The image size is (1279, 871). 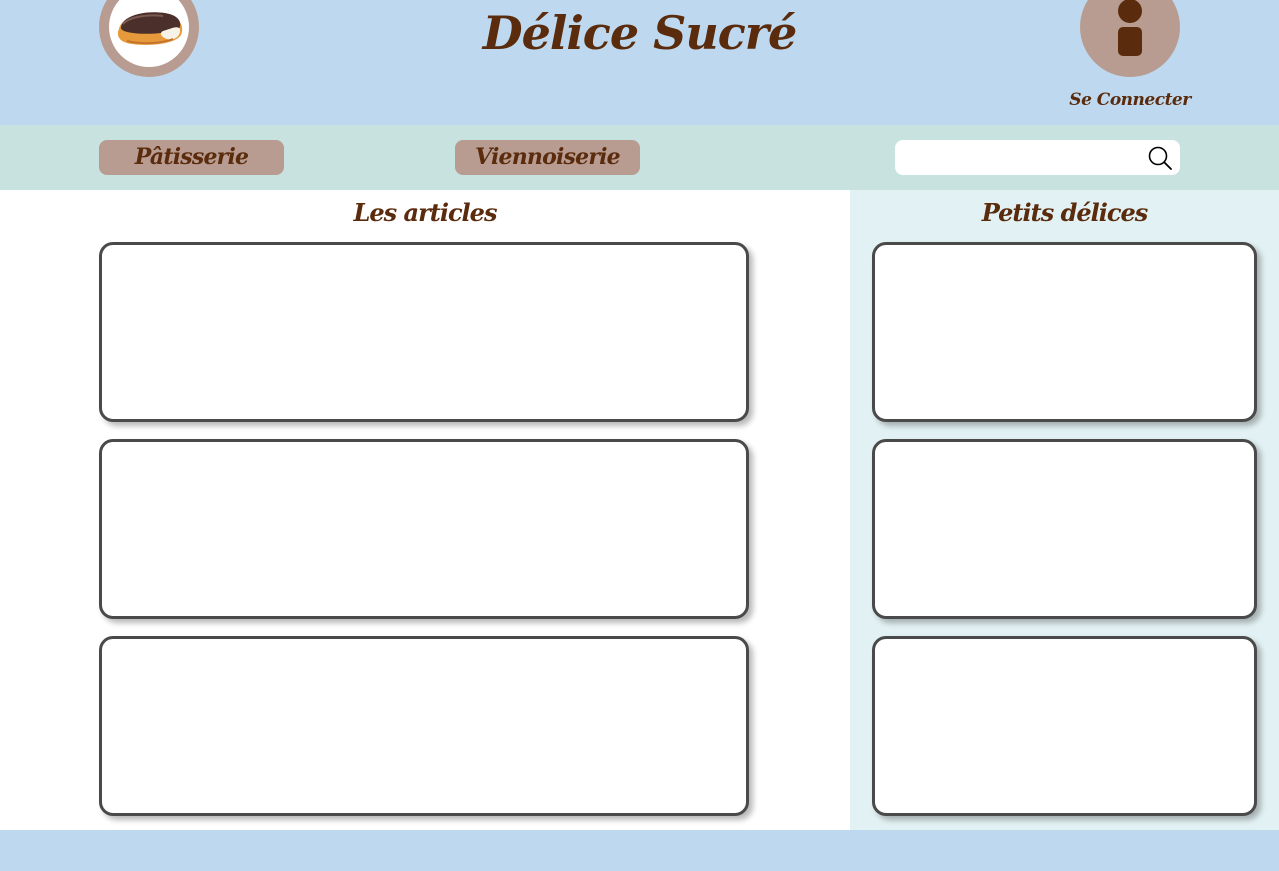 I want to click on nav-viennoiserie-button: Viennoiserie, so click(x=547, y=157).